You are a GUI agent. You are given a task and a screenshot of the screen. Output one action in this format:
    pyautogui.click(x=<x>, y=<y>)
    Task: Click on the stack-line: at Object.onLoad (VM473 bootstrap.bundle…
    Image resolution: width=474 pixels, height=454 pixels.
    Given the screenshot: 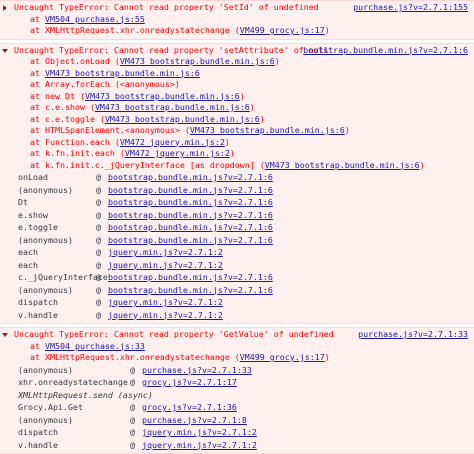 What is the action you would take?
    pyautogui.click(x=155, y=61)
    